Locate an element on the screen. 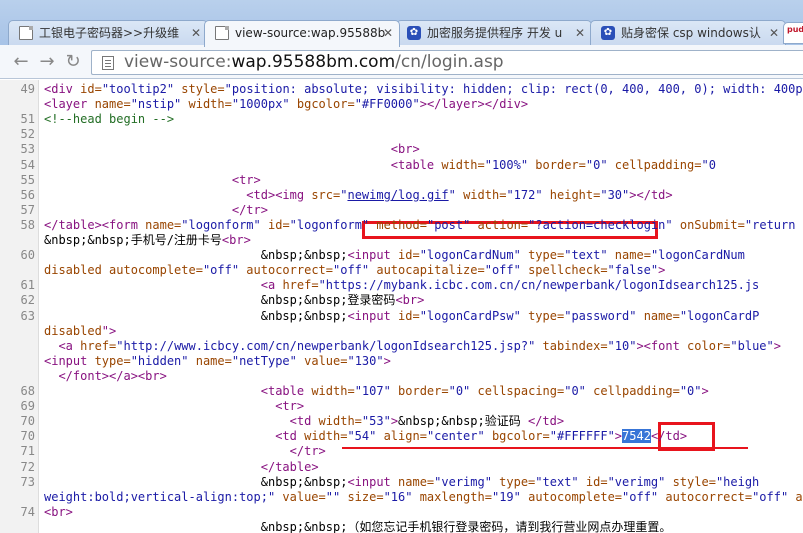 The width and height of the screenshot is (803, 533). source-link: newimg/log.gif is located at coordinates (397, 195).